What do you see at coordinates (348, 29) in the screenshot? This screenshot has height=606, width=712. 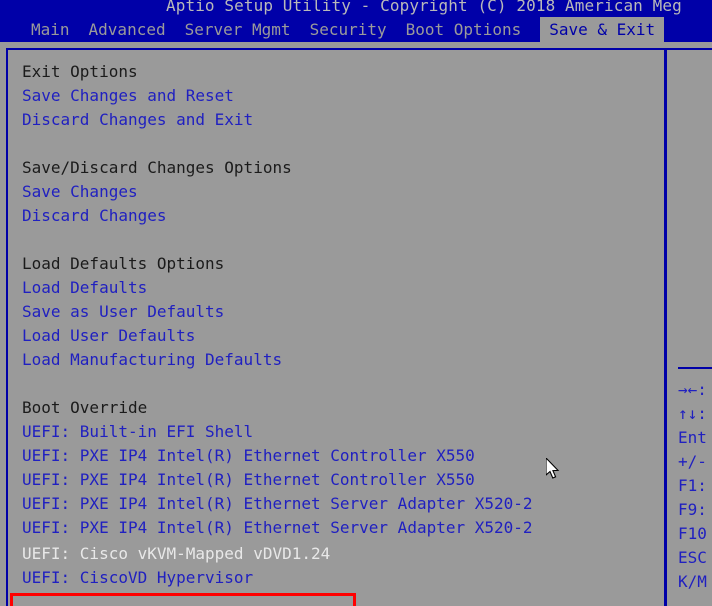 I see `menu-tab-security: Security` at bounding box center [348, 29].